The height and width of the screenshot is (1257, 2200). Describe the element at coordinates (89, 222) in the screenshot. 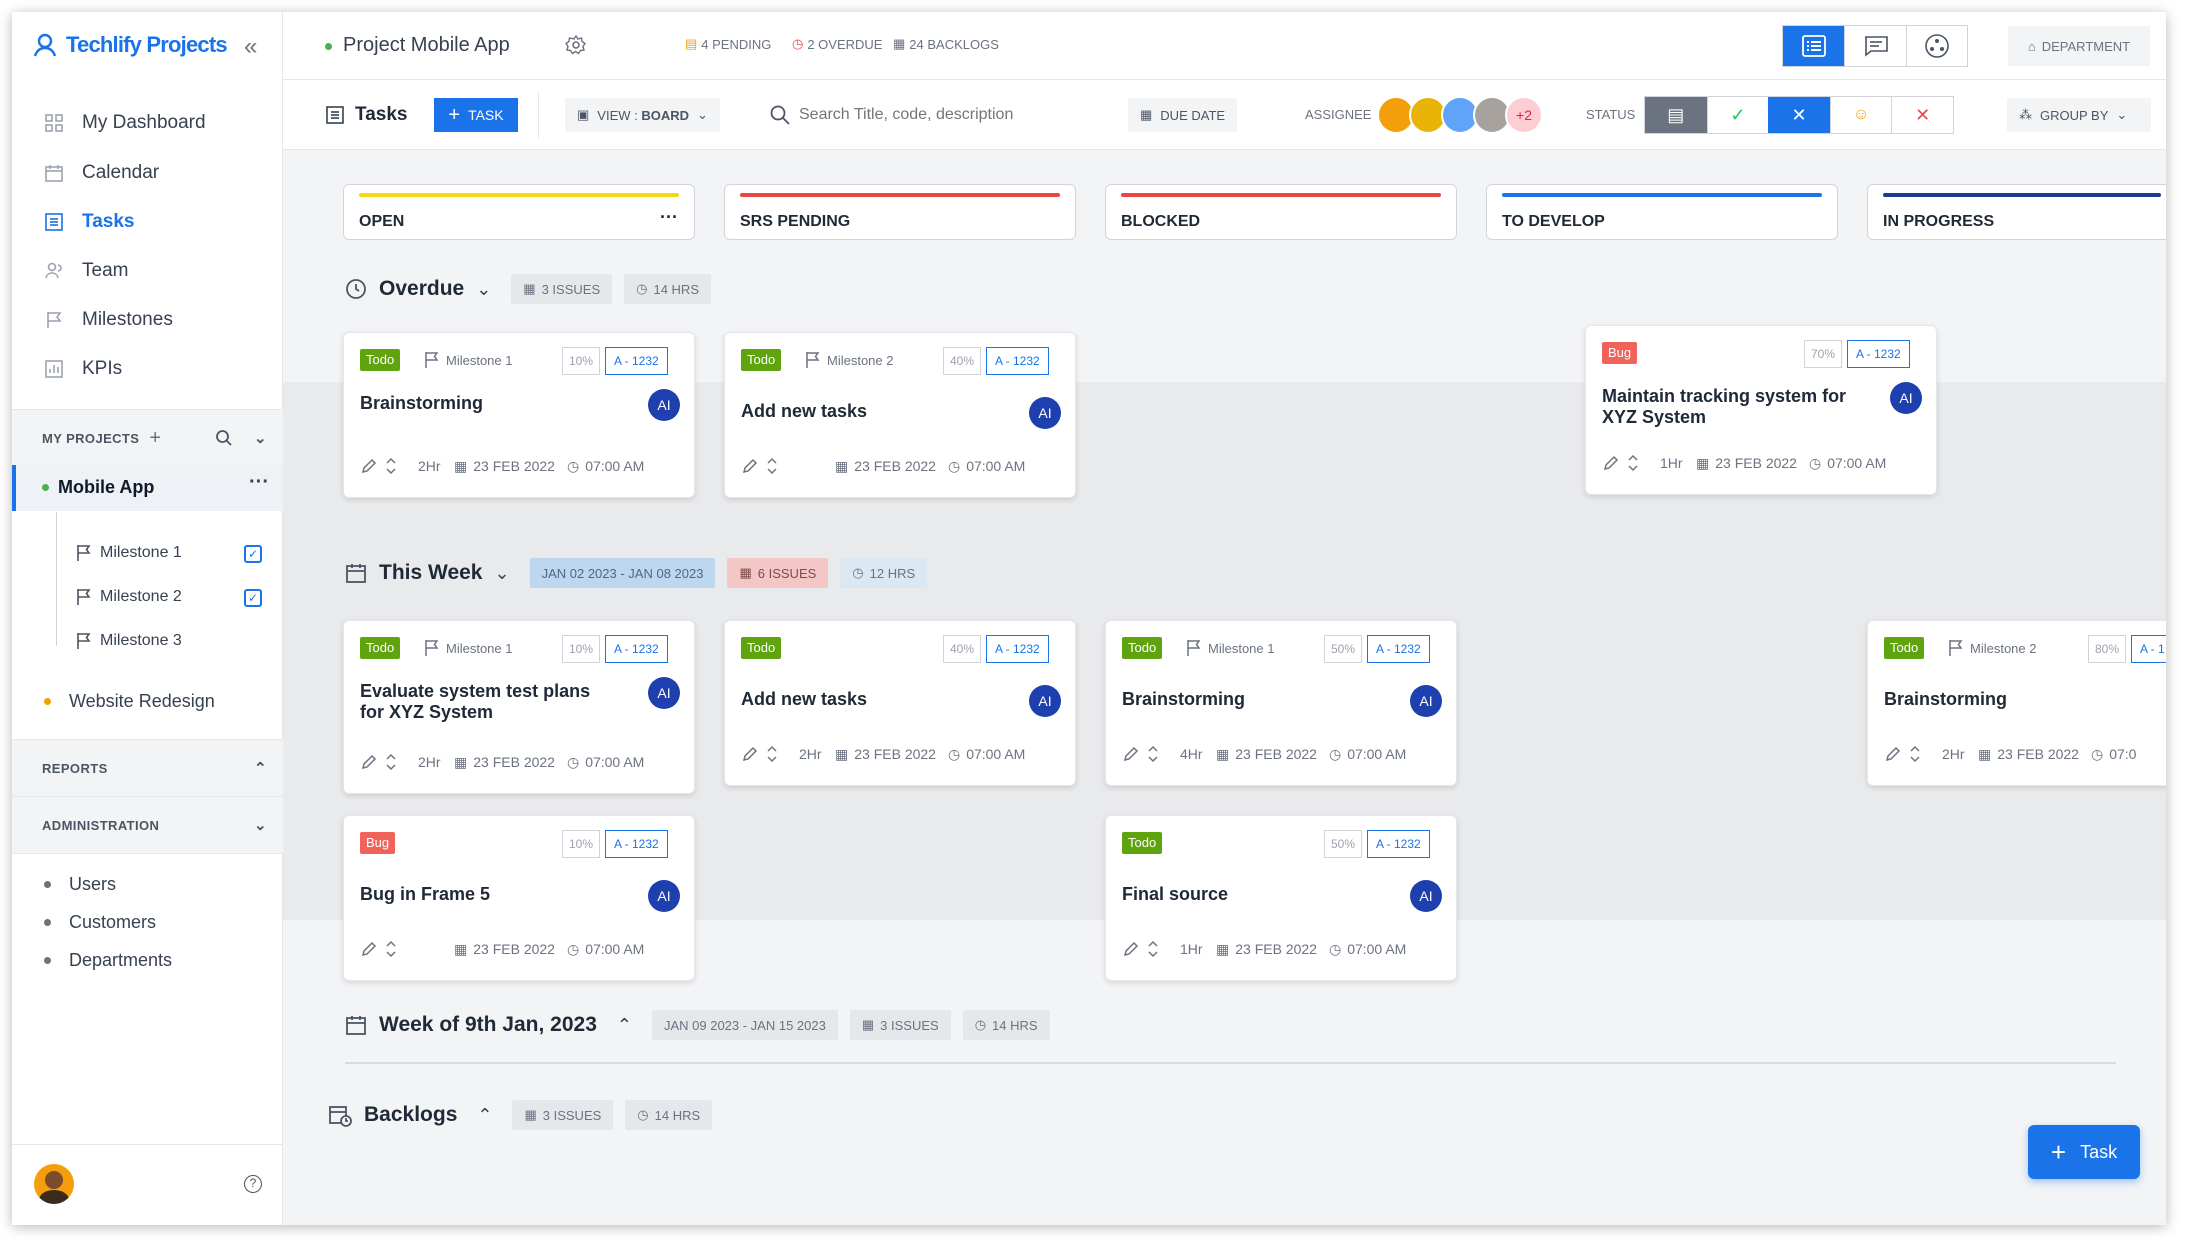

I see `nav-tasks: Tasks` at that location.